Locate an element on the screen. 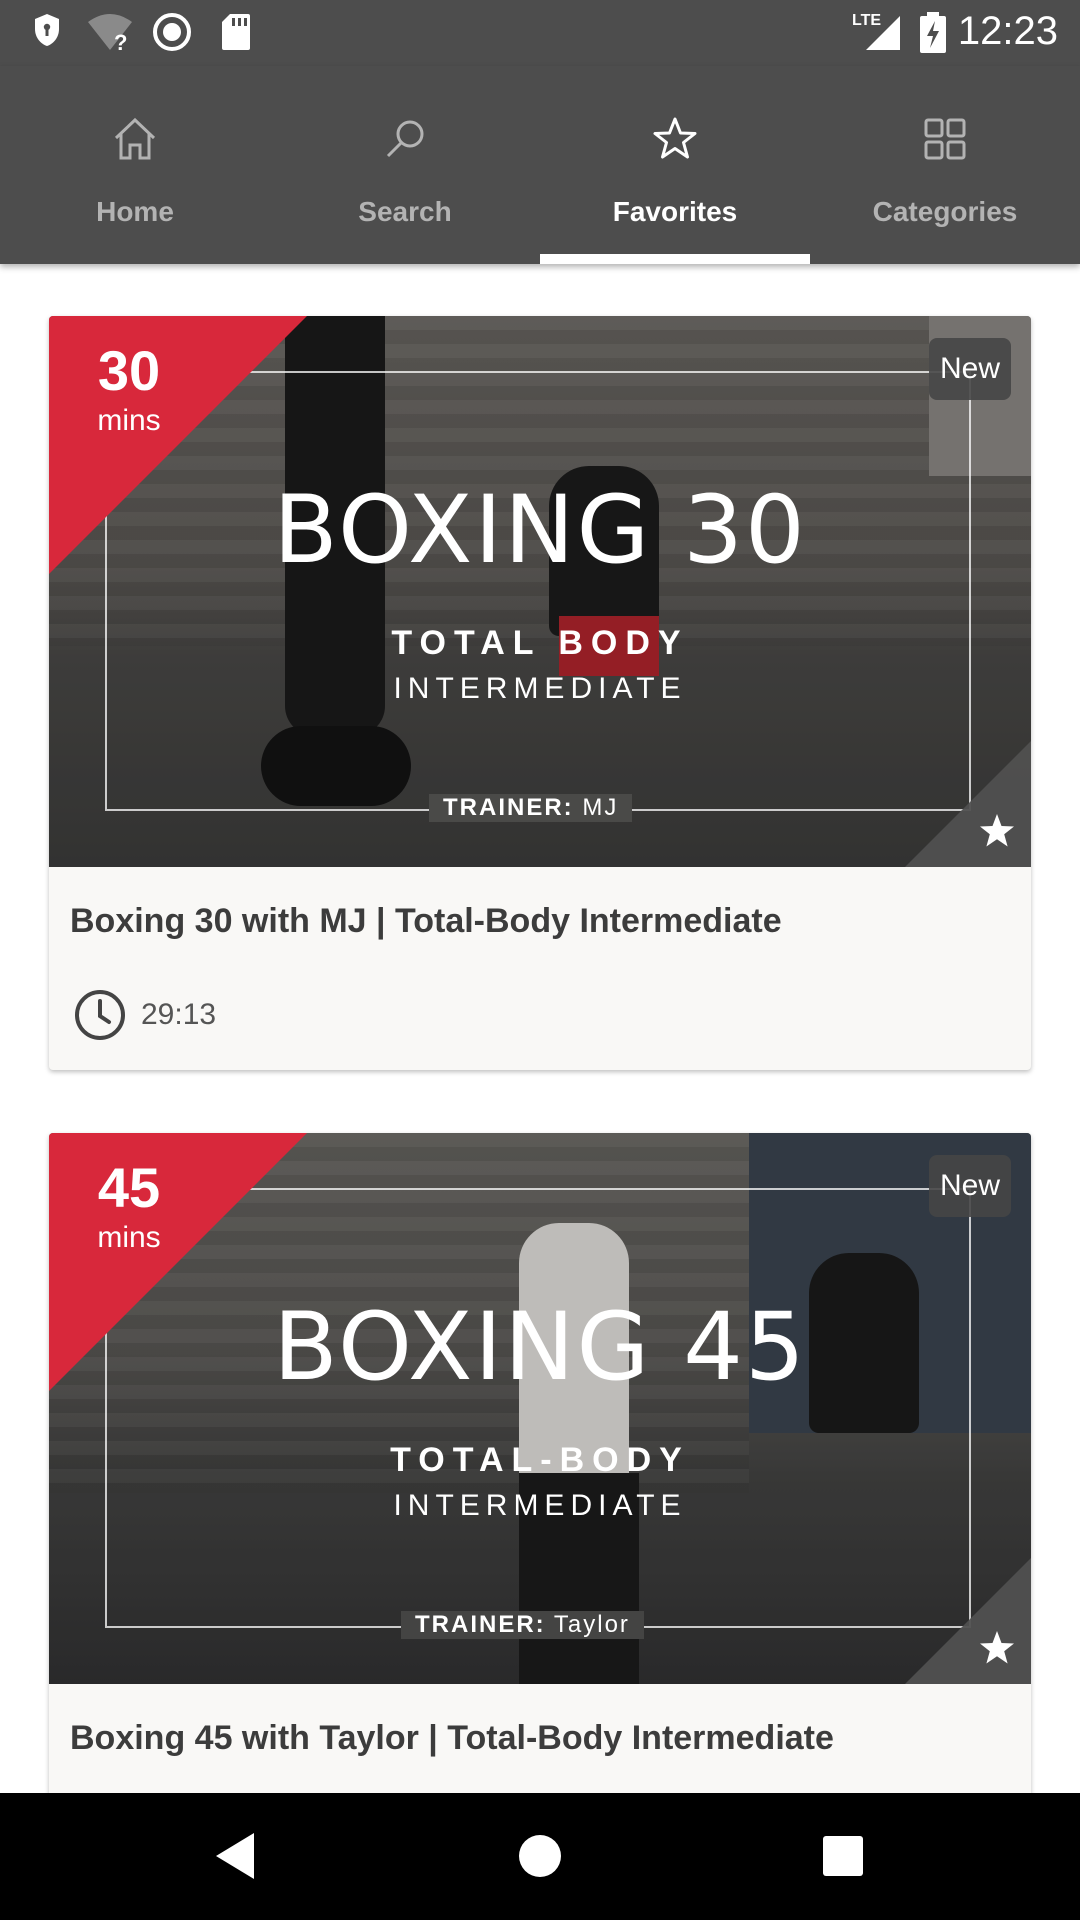 Image resolution: width=1080 pixels, height=1920 pixels. tab-favorites-label: Favorites is located at coordinates (675, 211).